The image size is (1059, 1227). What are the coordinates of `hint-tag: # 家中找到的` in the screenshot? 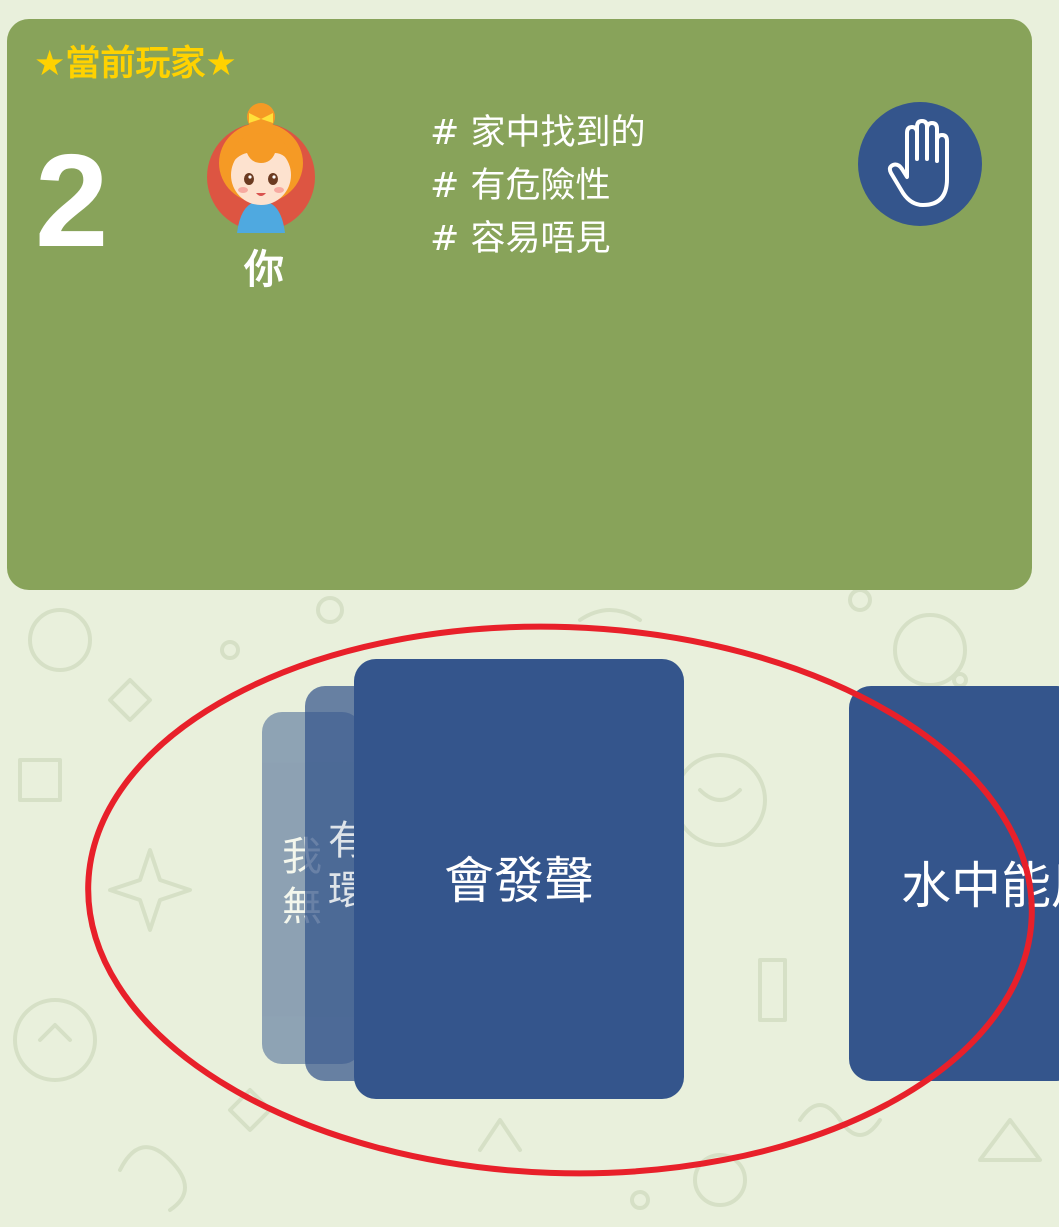 It's located at (538, 133).